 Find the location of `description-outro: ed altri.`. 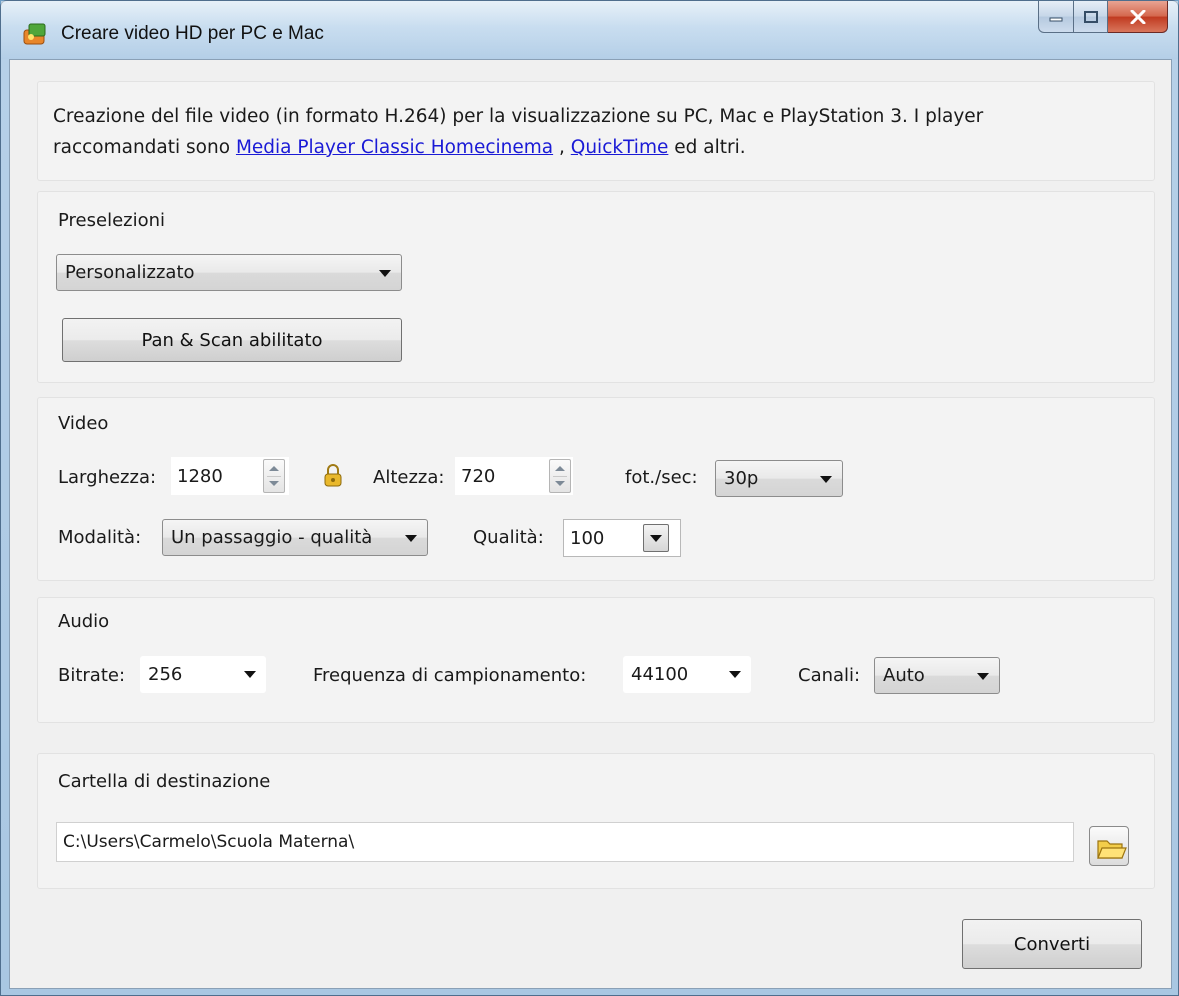

description-outro: ed altri. is located at coordinates (707, 147).